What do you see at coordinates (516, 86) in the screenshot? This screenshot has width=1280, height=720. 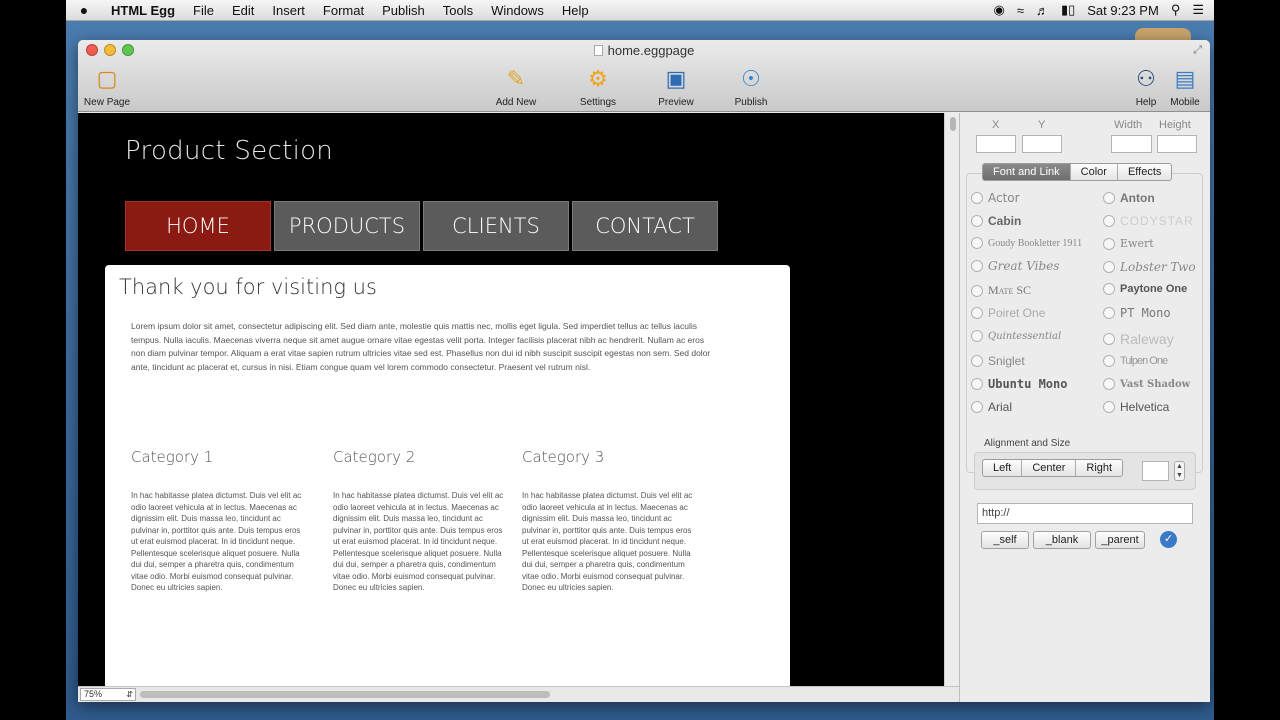 I see `add-new-button: ✎ Add New` at bounding box center [516, 86].